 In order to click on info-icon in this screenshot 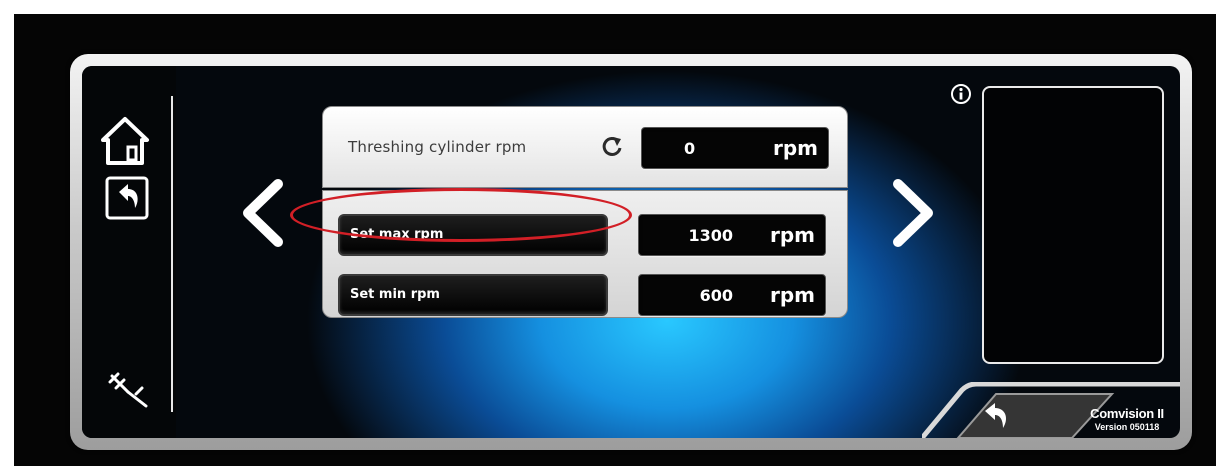, I will do `click(961, 94)`.